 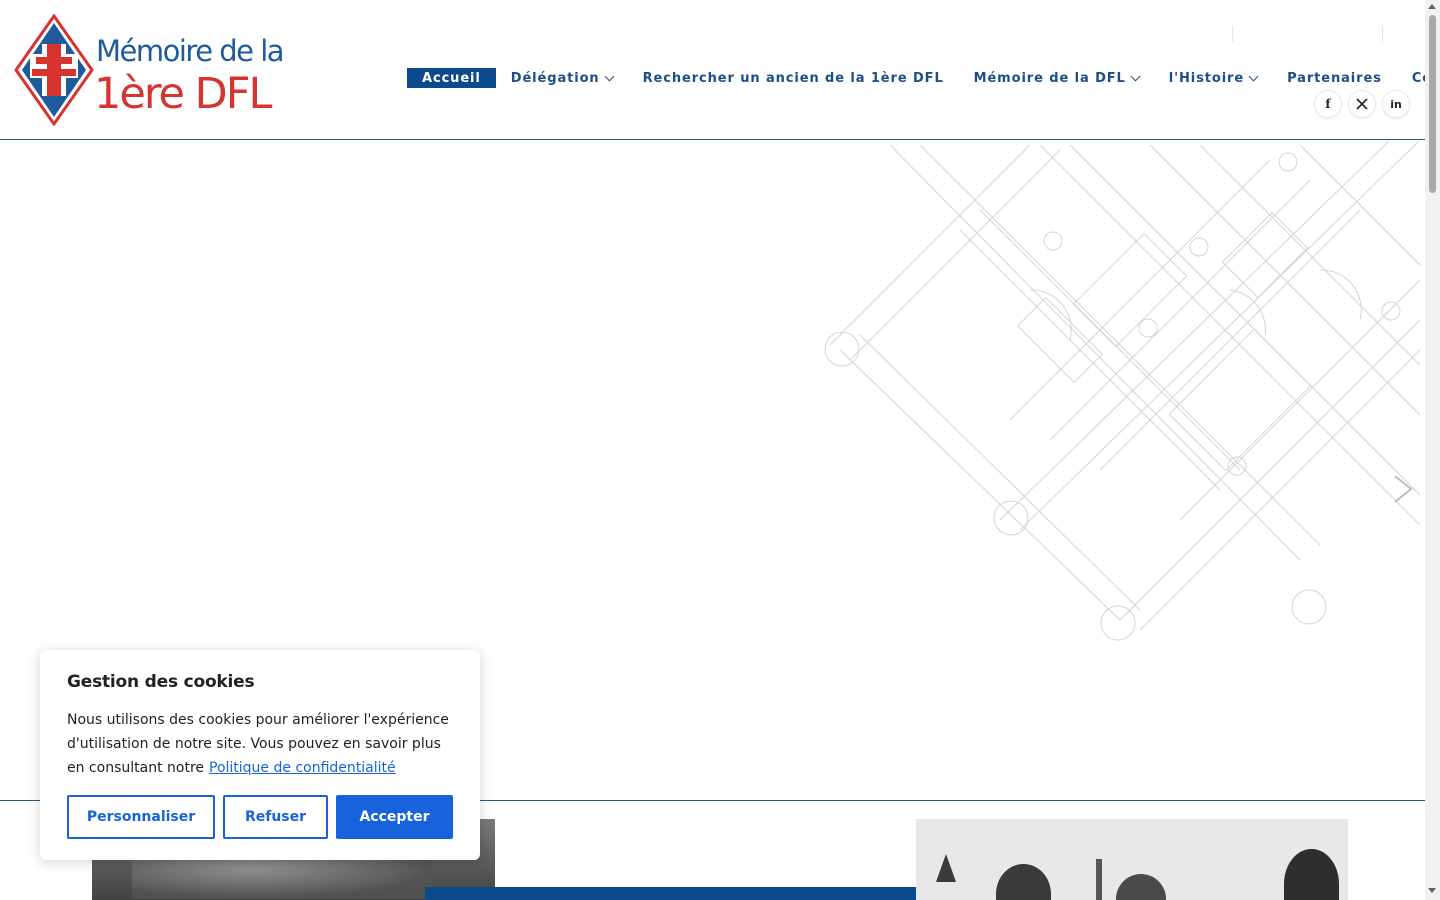 I want to click on scroll-up-arrow-icon, so click(x=1432, y=6).